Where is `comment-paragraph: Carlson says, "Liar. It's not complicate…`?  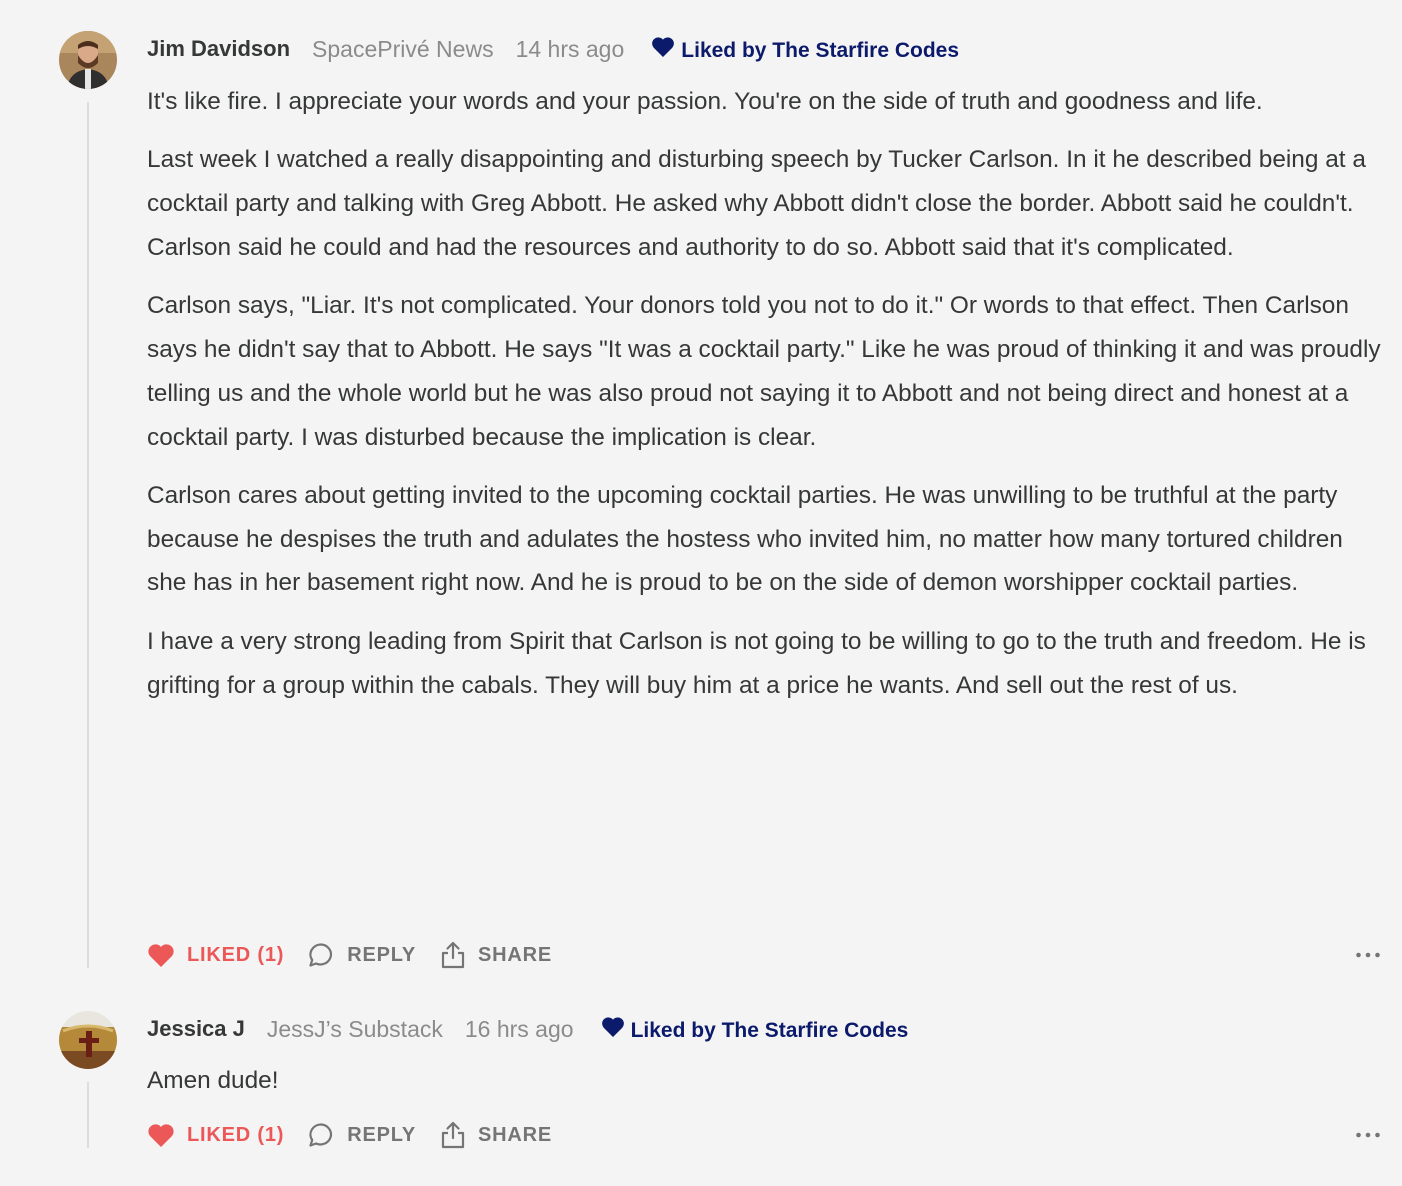
comment-paragraph: Carlson says, "Liar. It's not complicate… is located at coordinates (764, 371).